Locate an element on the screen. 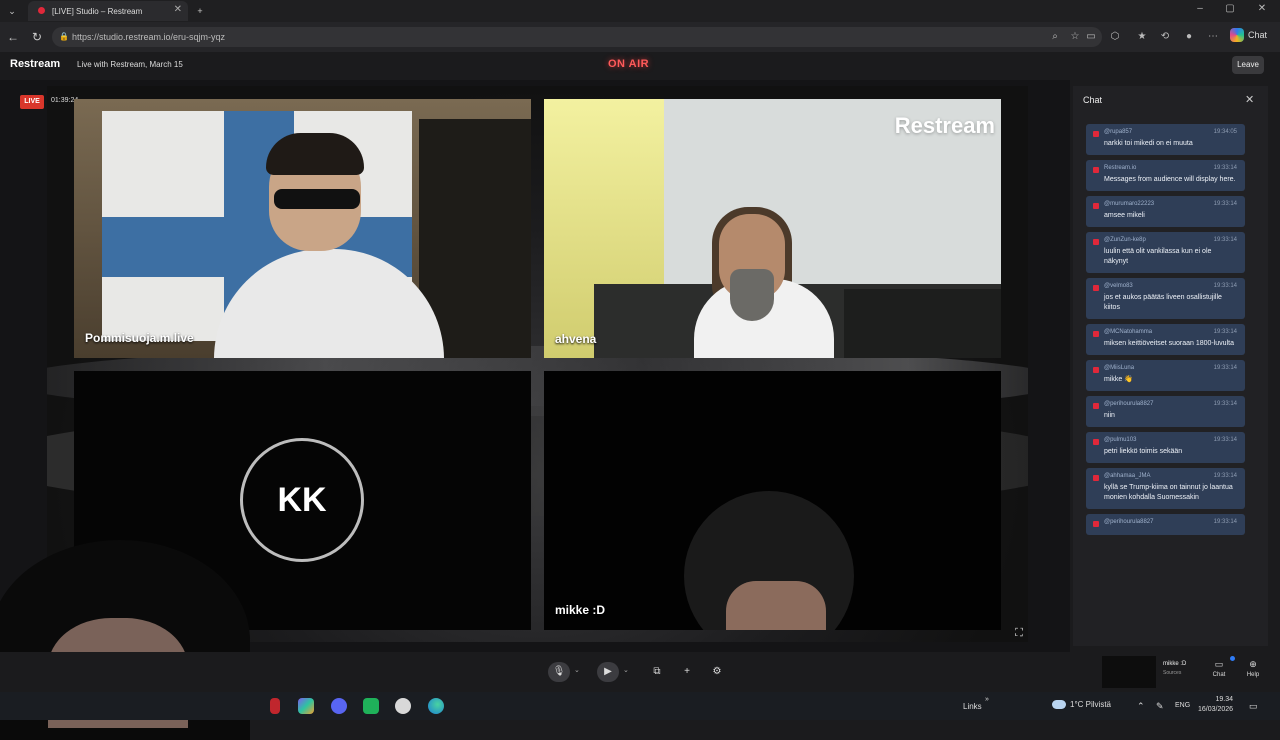 Image resolution: width=1280 pixels, height=740 pixels. pen-icon: ✎ is located at coordinates (1160, 706).